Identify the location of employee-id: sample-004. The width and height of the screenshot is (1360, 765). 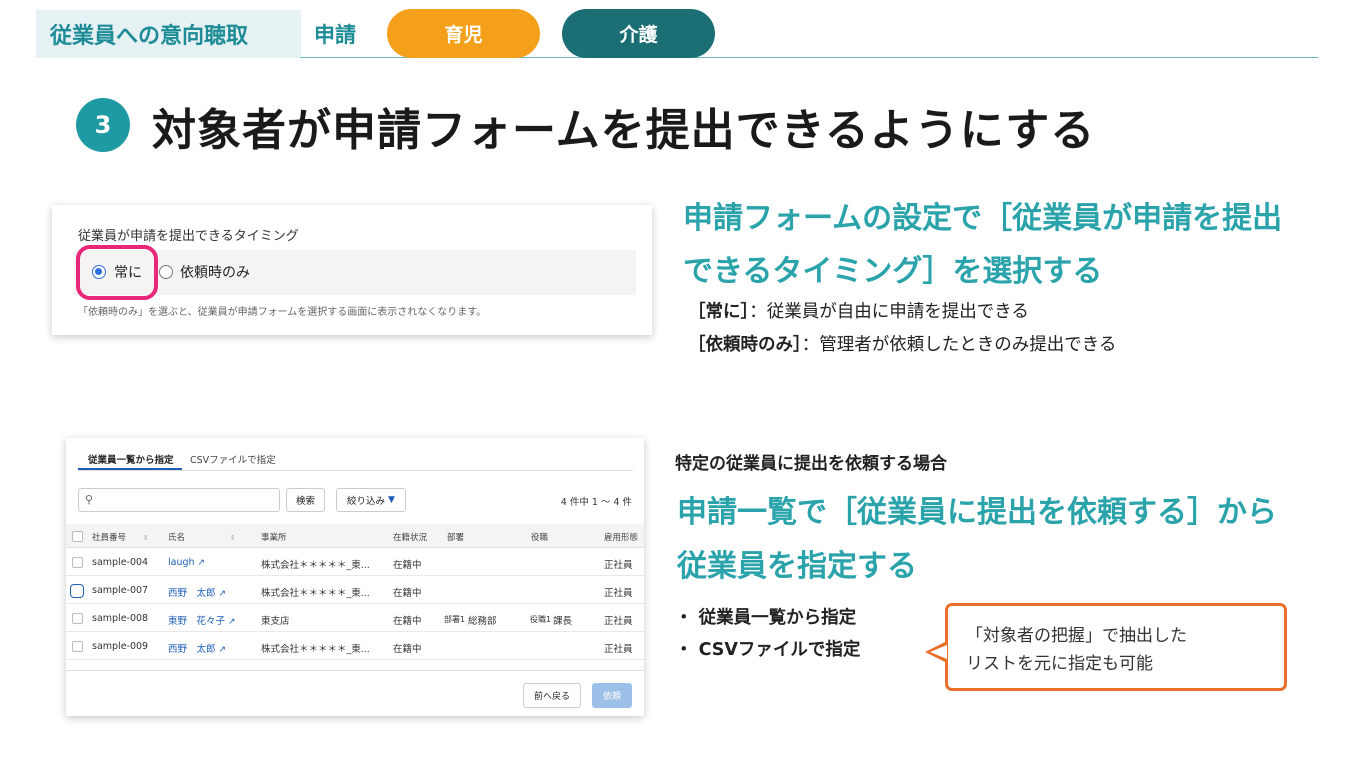
(120, 562).